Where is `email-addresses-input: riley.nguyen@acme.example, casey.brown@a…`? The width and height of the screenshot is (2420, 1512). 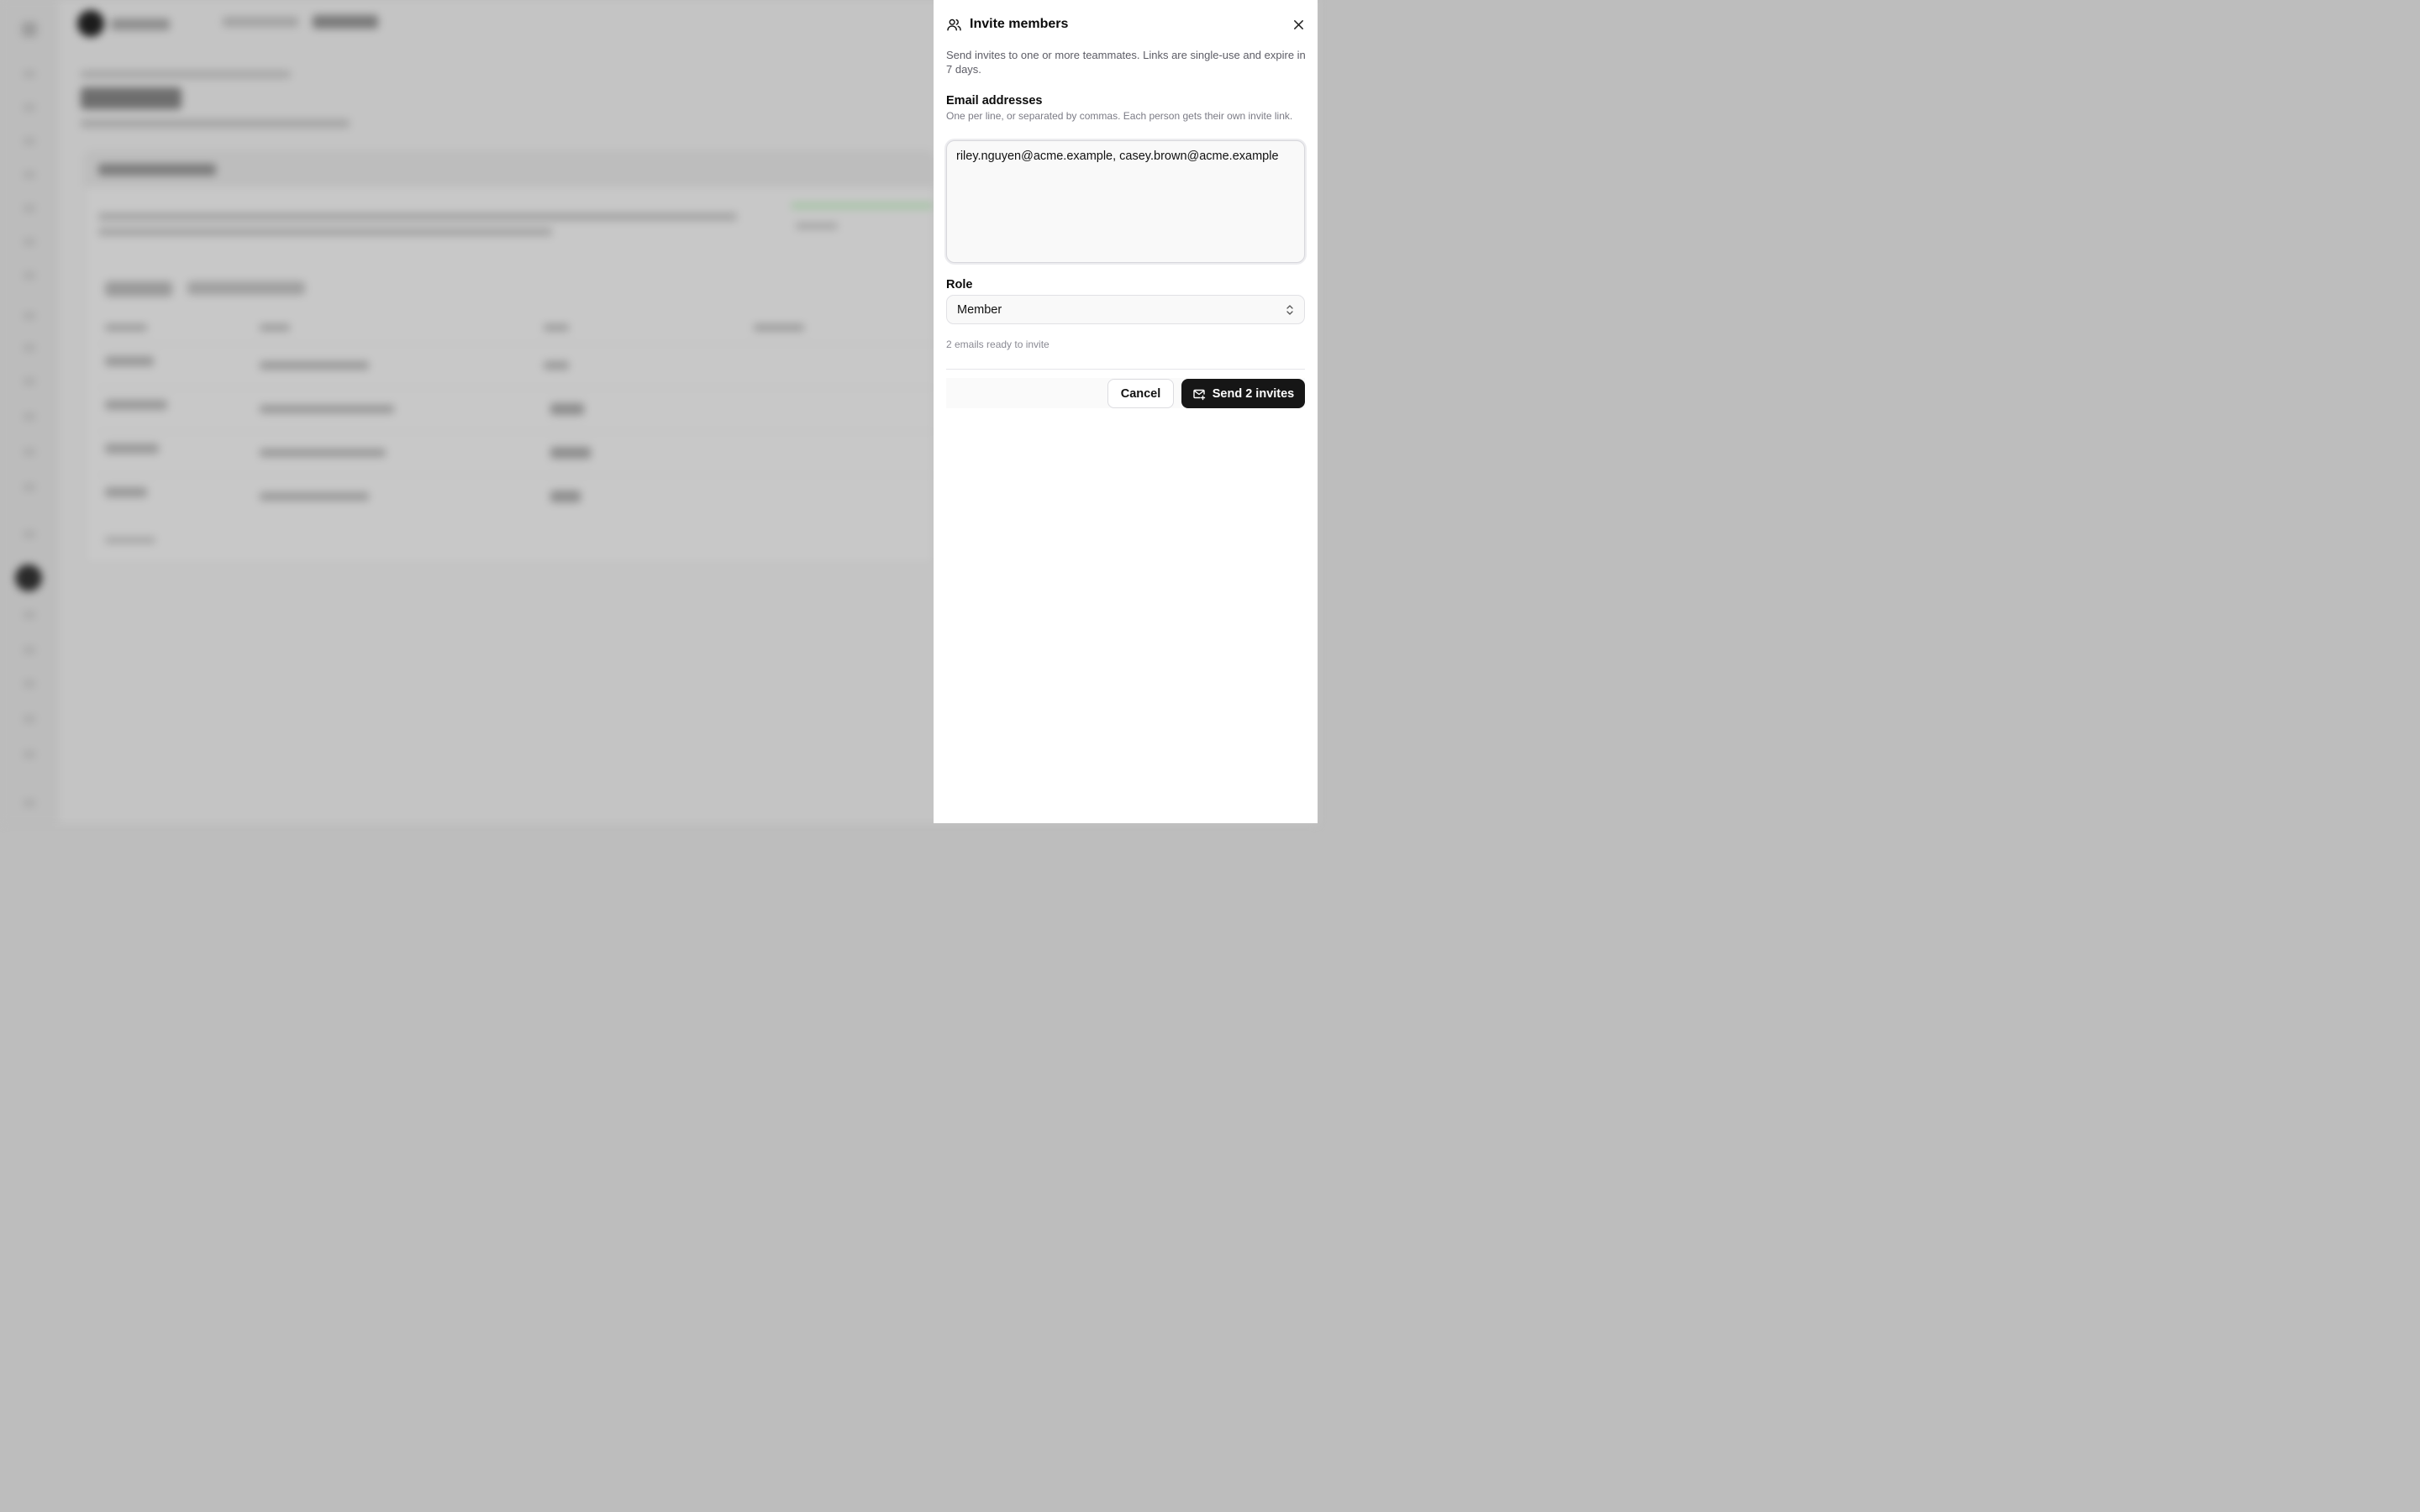 email-addresses-input: riley.nguyen@acme.example, casey.brown@a… is located at coordinates (1125, 201).